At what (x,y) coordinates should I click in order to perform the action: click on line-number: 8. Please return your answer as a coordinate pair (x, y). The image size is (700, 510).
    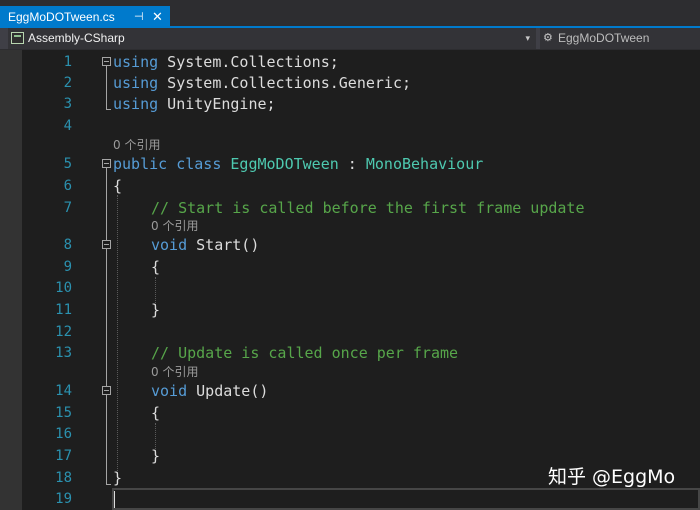
    Looking at the image, I should click on (67, 245).